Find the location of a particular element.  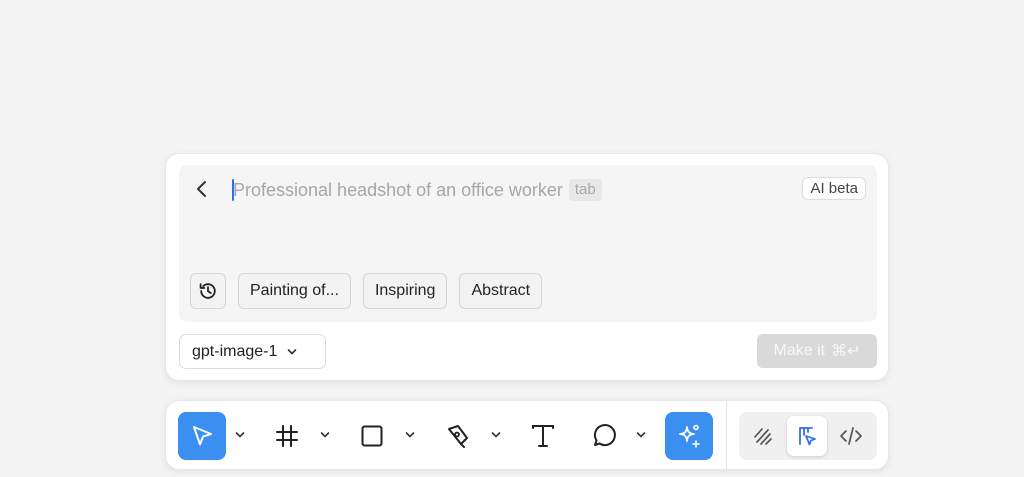

pen-tool-button is located at coordinates (458, 436).